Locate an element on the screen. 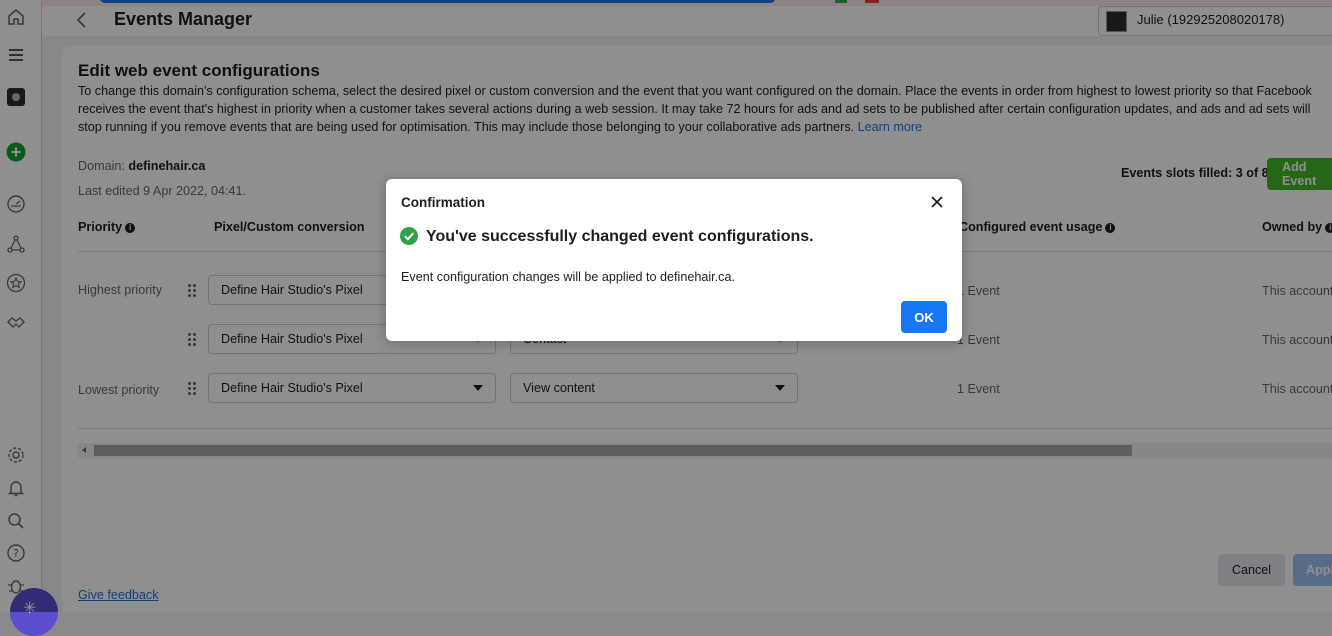  success-check-icon is located at coordinates (409, 236).